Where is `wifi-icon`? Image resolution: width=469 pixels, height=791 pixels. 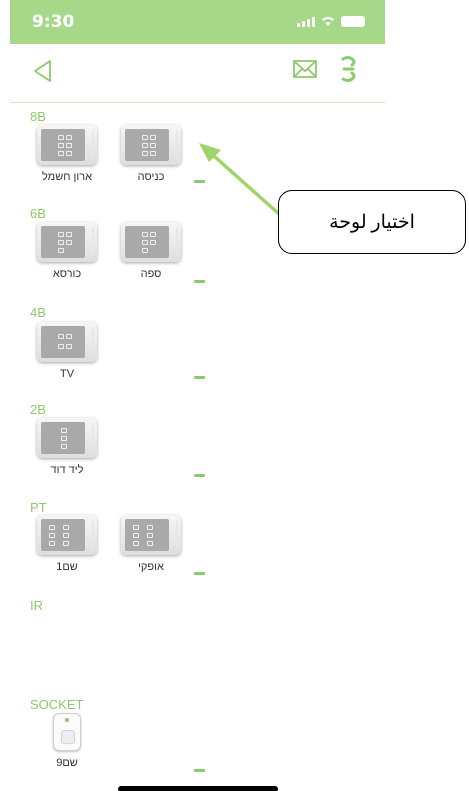 wifi-icon is located at coordinates (328, 21).